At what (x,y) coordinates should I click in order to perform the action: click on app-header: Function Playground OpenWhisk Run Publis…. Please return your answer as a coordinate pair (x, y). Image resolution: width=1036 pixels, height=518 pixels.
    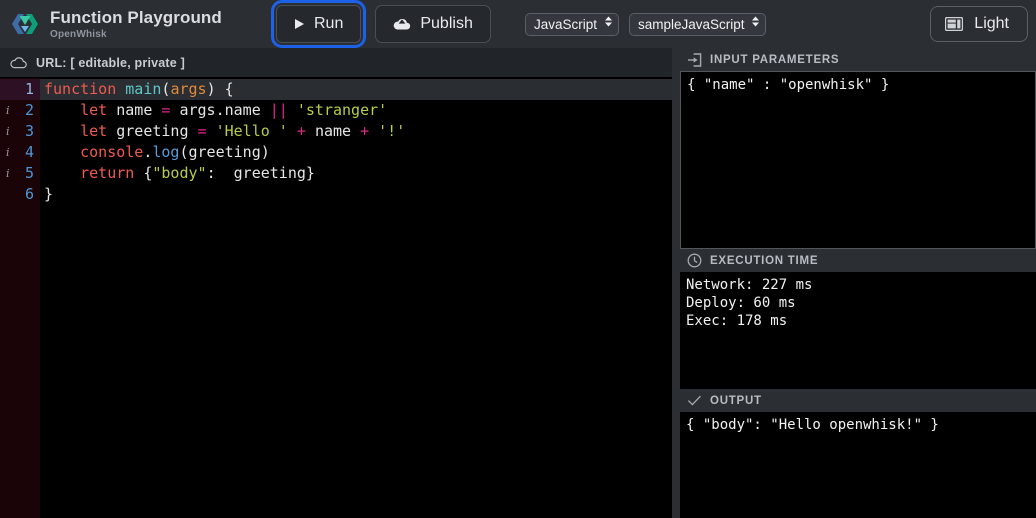
    Looking at the image, I should click on (518, 24).